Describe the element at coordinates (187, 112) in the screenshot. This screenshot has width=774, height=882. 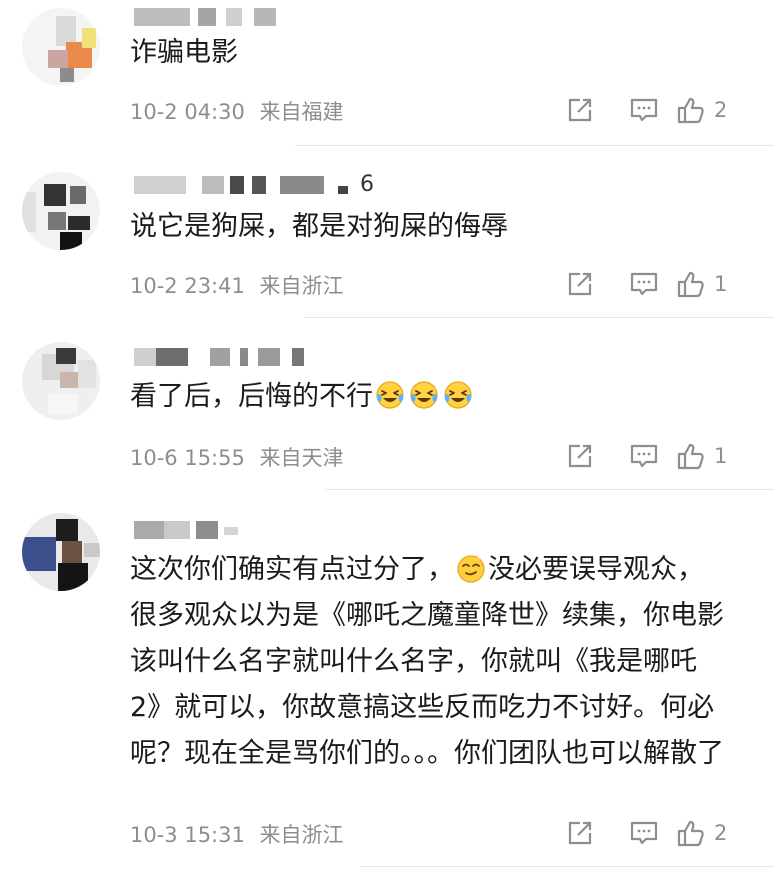
I see `comment-time: 10-2 04:30` at that location.